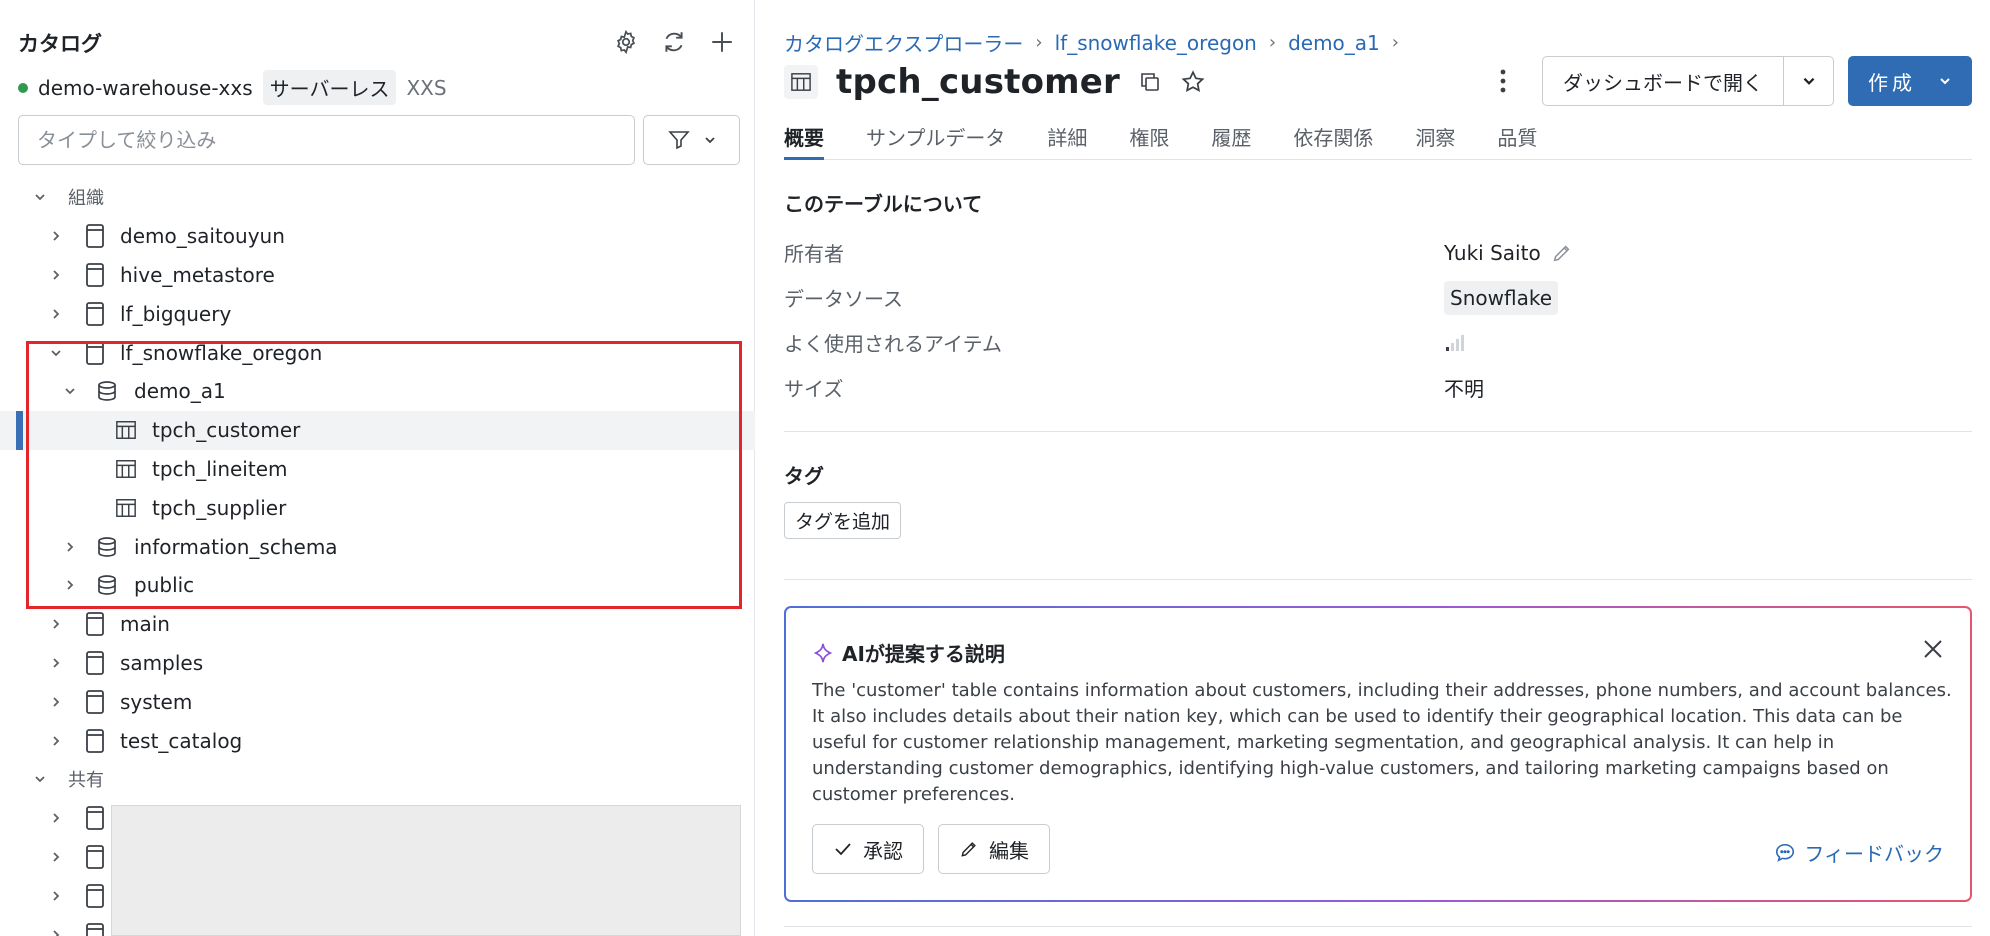 The image size is (1990, 936). What do you see at coordinates (1892, 82) in the screenshot?
I see `create-button-label: 作成` at bounding box center [1892, 82].